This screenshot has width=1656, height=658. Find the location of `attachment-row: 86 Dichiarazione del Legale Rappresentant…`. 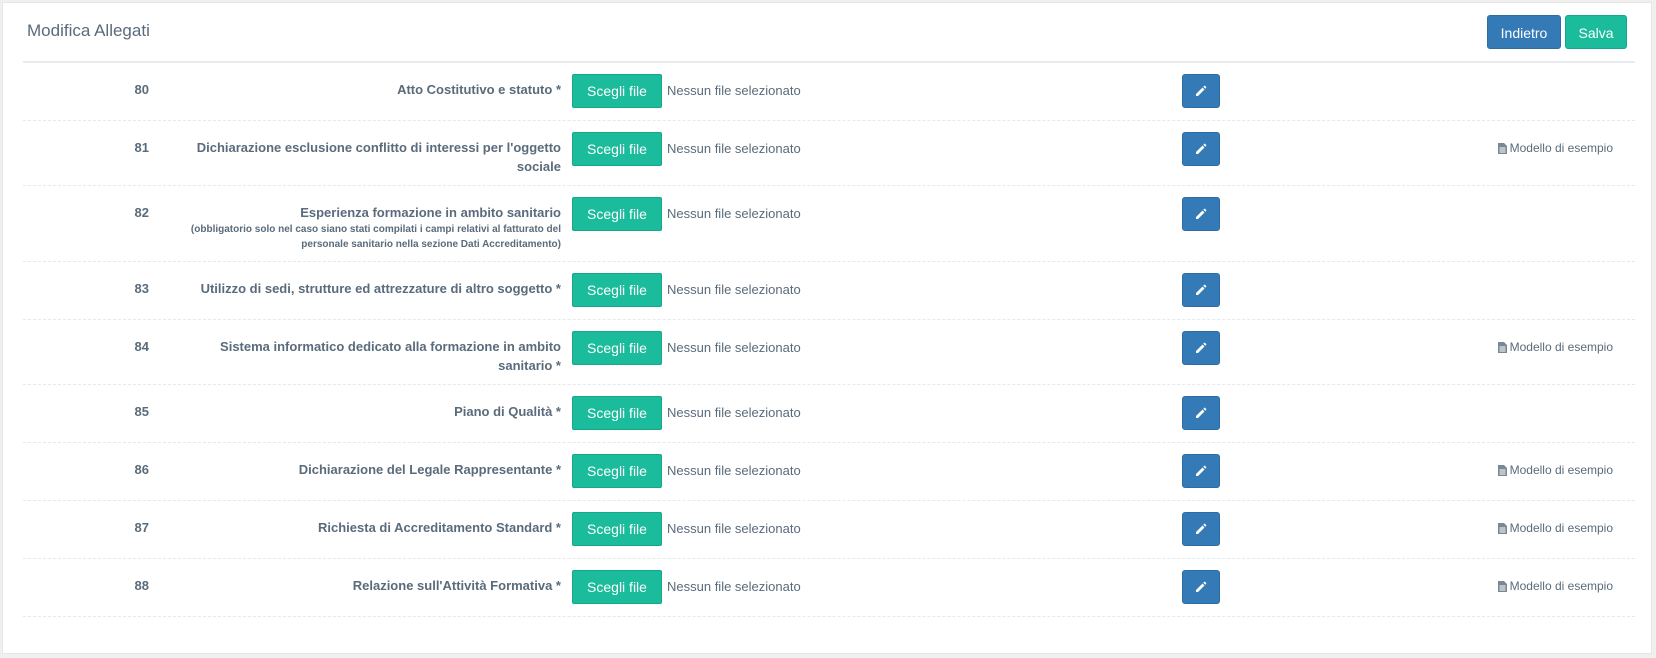

attachment-row: 86 Dichiarazione del Legale Rappresentant… is located at coordinates (829, 472).